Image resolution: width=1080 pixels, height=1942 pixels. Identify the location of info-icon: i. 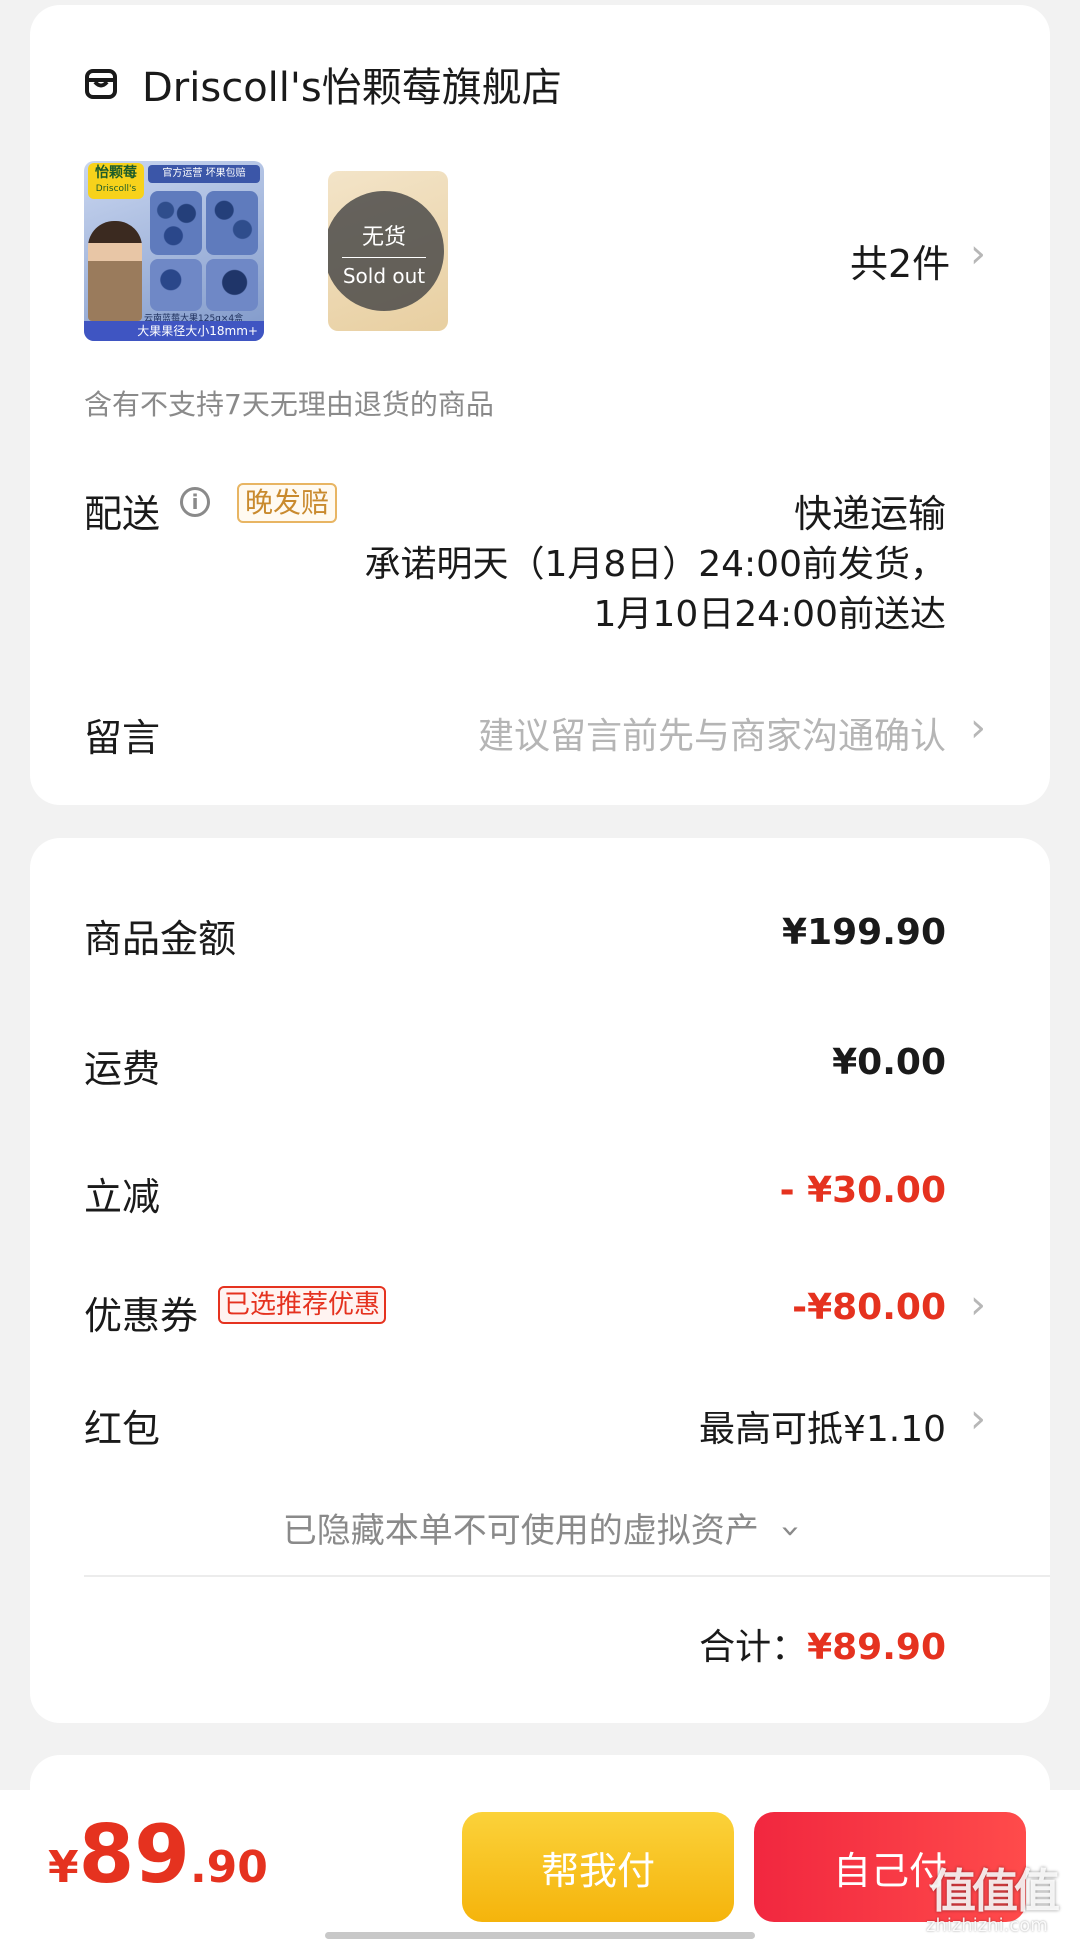
(195, 502).